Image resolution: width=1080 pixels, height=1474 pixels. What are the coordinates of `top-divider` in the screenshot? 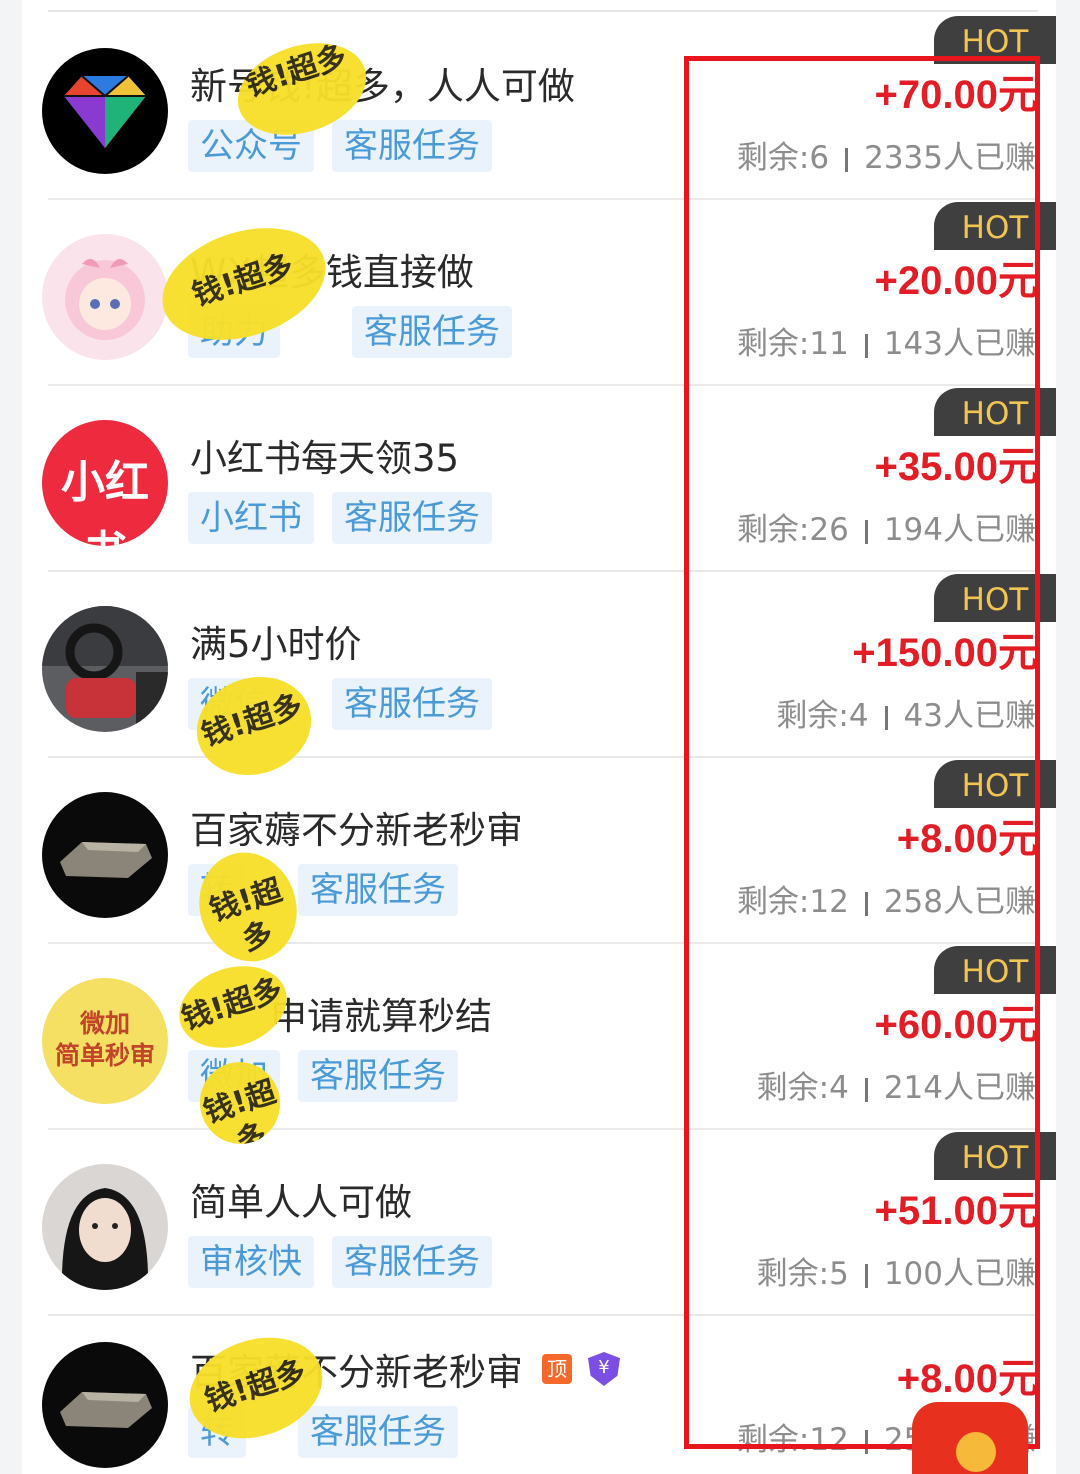 It's located at (543, 11).